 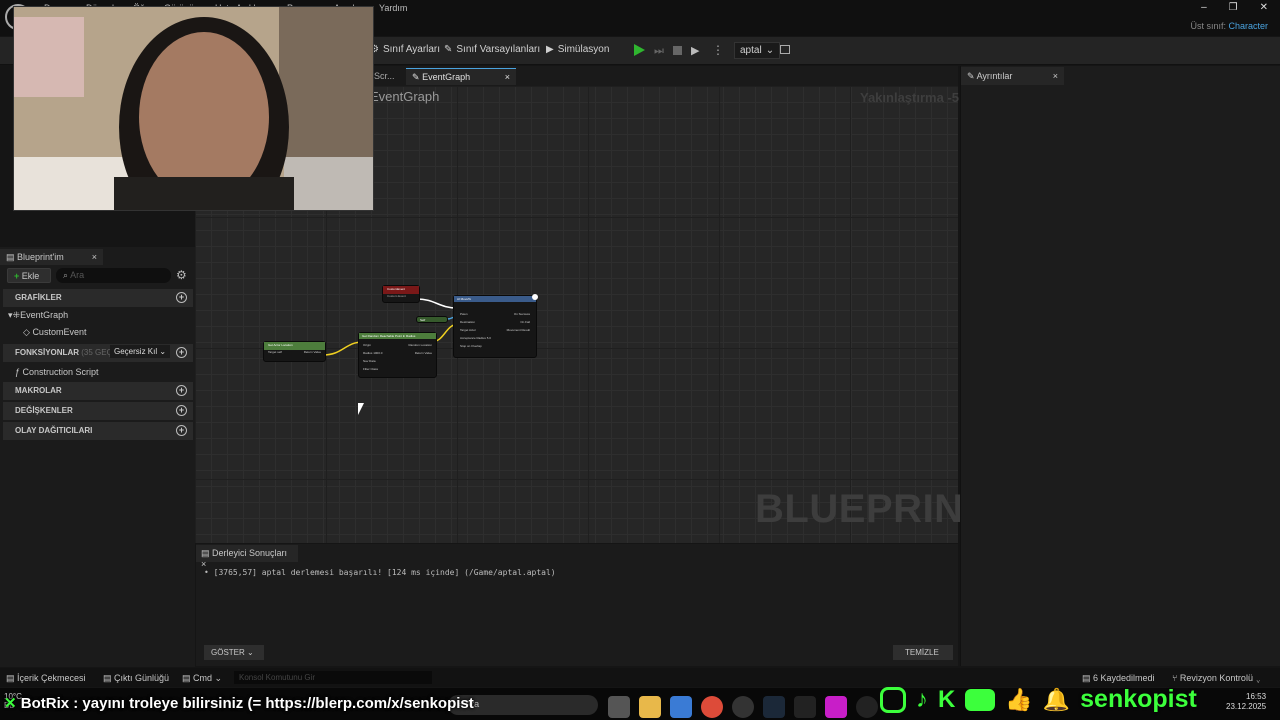 What do you see at coordinates (1208, 26) in the screenshot?
I see `parent-class-label: Üst sınıf:` at bounding box center [1208, 26].